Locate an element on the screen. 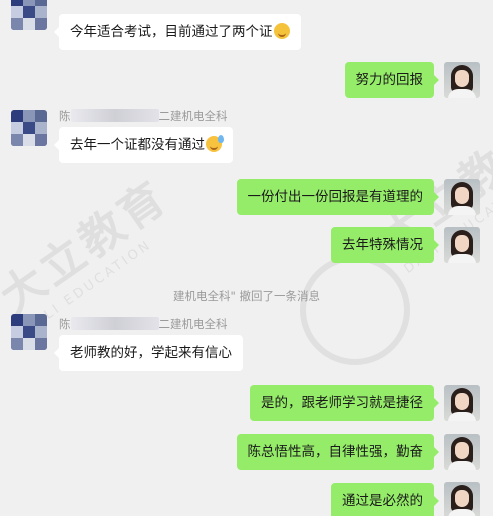 The height and width of the screenshot is (516, 493). message-text: 一份付出一份回报是有道理的 is located at coordinates (335, 197).